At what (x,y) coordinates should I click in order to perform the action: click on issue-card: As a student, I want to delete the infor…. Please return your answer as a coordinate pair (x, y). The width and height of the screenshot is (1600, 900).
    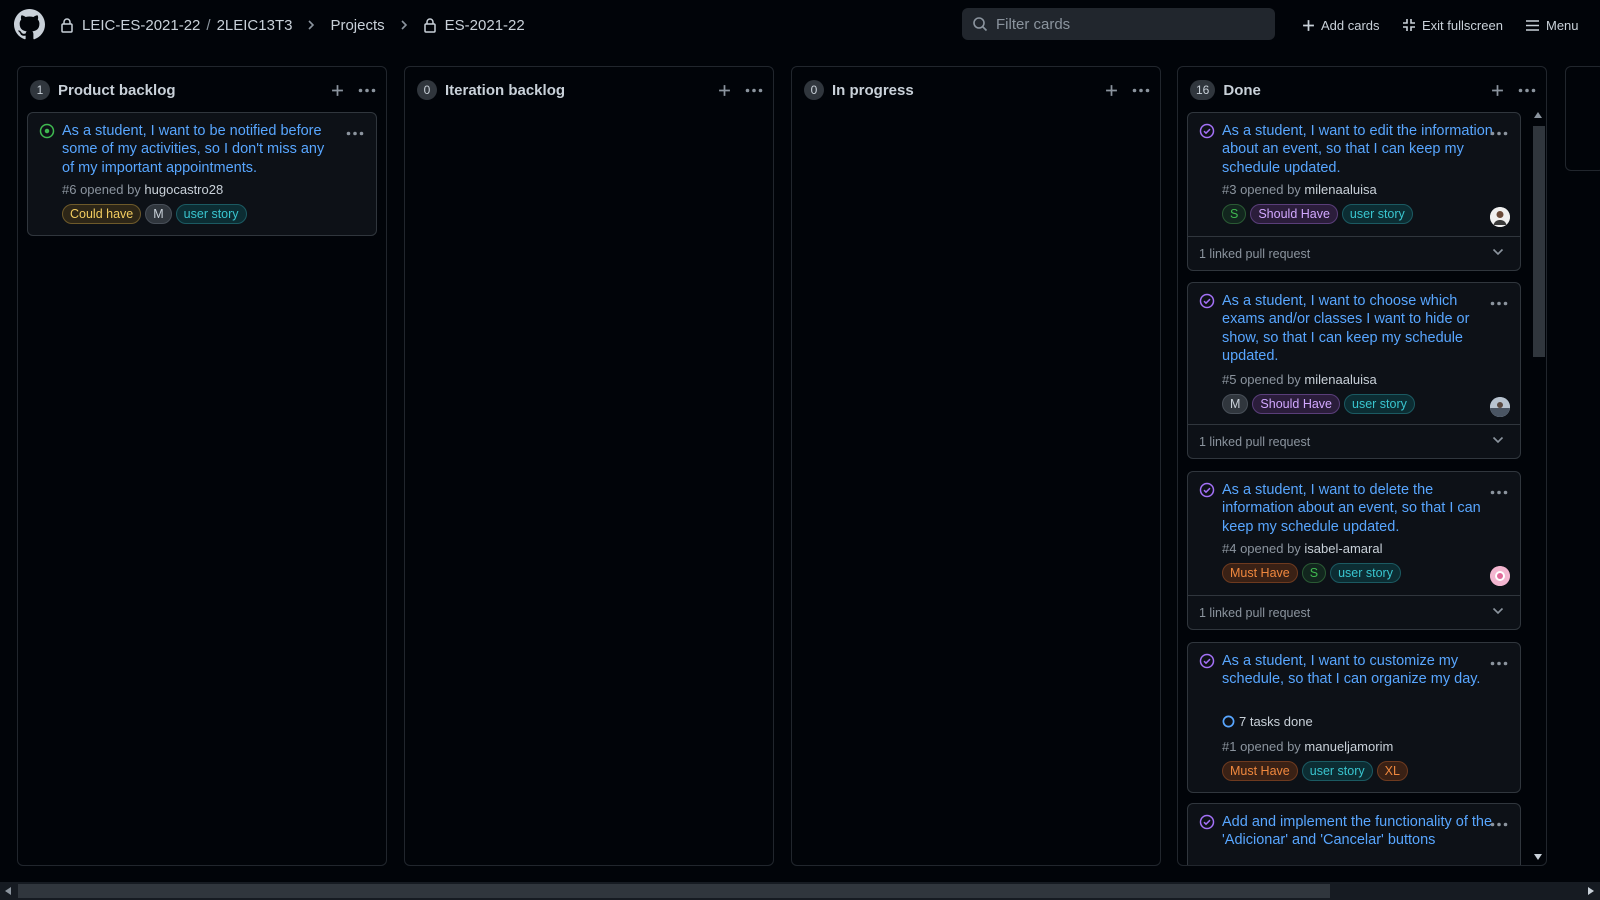
    Looking at the image, I should click on (1354, 550).